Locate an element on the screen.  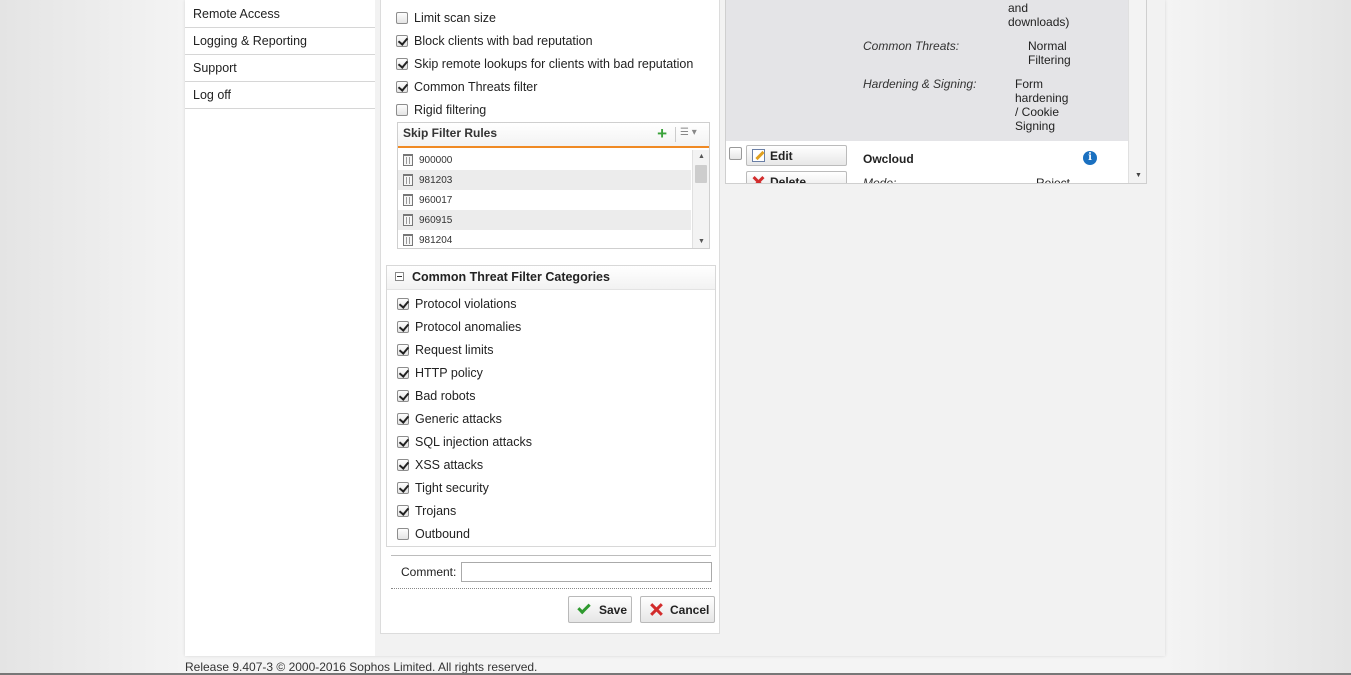
option-label: Common Threats filter is located at coordinates (476, 87).